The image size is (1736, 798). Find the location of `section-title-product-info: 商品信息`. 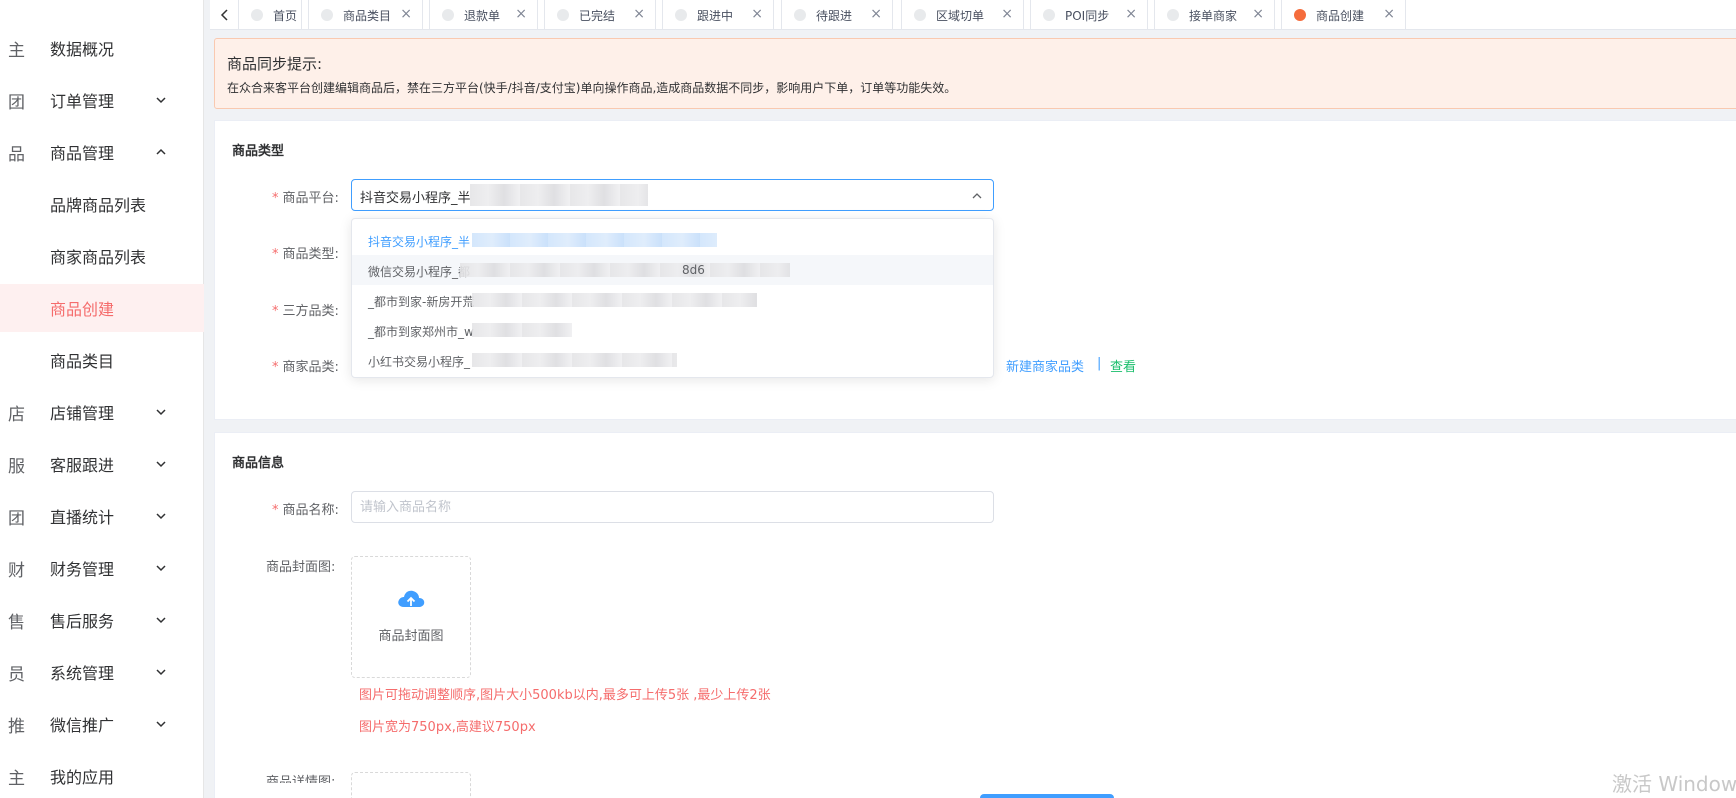

section-title-product-info: 商品信息 is located at coordinates (258, 463).